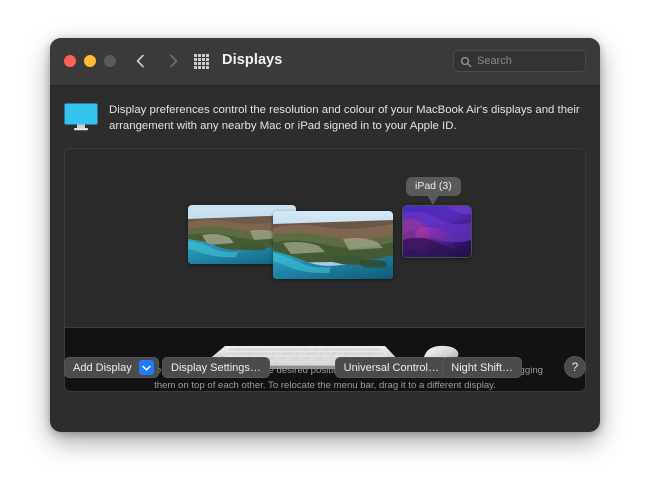  I want to click on page-title: Displays, so click(252, 60).